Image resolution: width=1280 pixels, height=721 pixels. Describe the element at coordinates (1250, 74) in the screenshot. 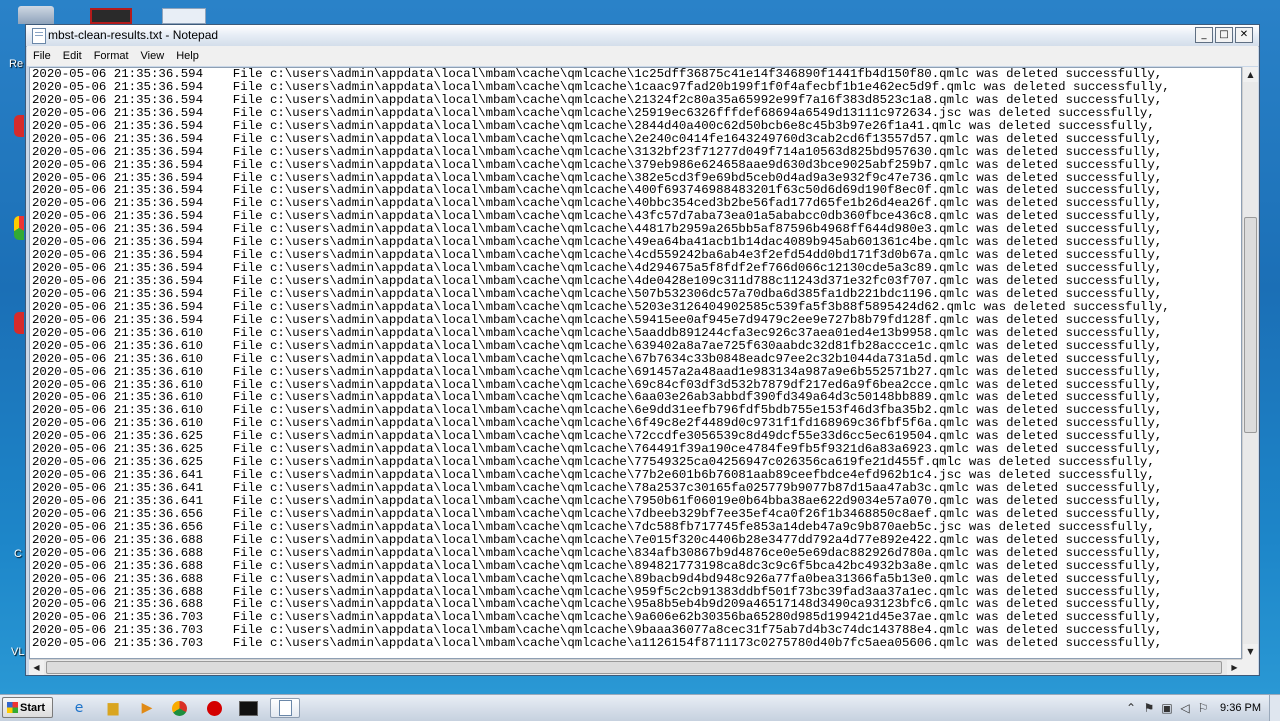

I see `scroll-up-arrow-icon: ▲` at that location.